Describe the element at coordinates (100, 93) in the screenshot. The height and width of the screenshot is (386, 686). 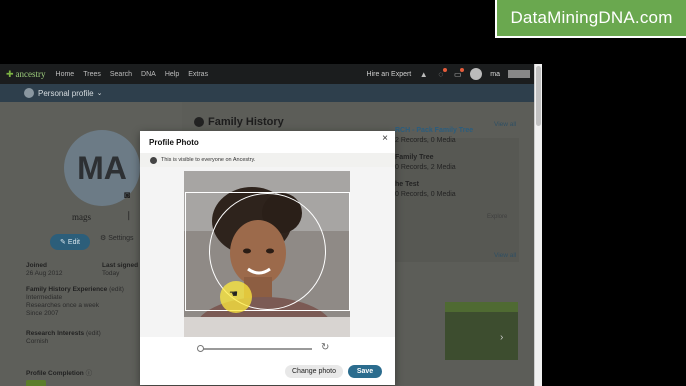
I see `chevron-down-icon: ⌄` at that location.